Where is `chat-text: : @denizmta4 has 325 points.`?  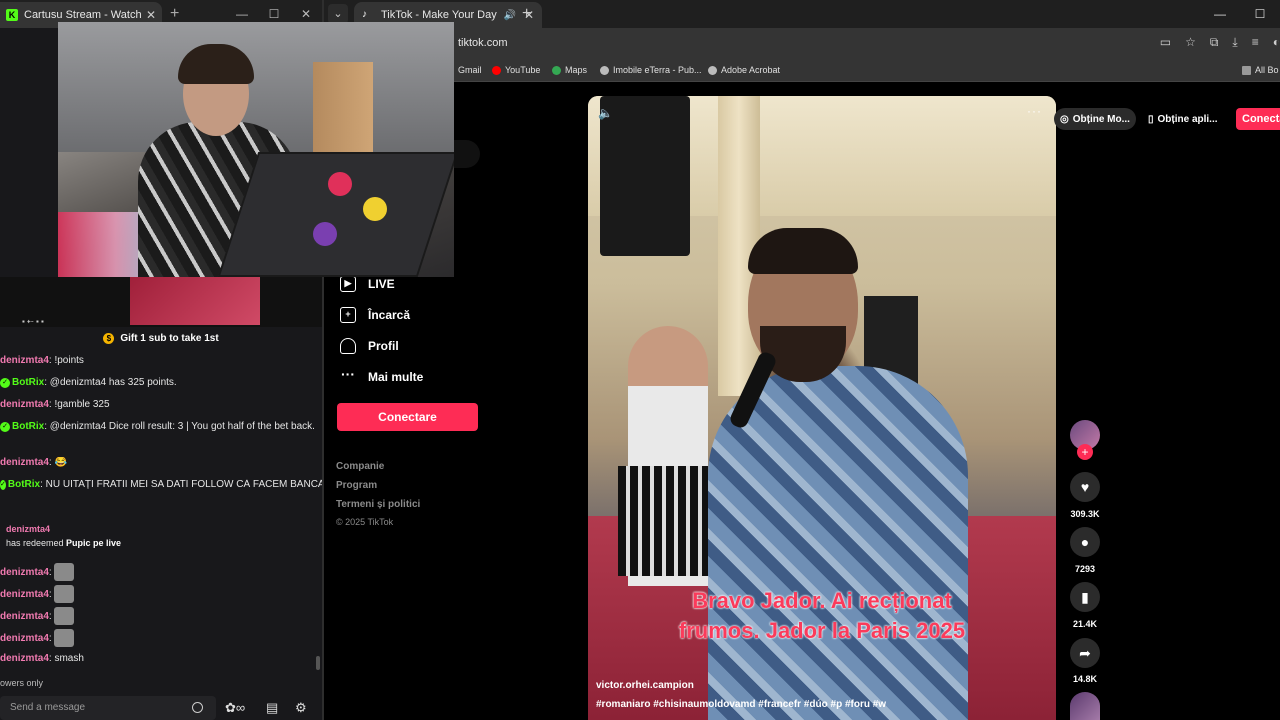 chat-text: : @denizmta4 has 325 points. is located at coordinates (110, 382).